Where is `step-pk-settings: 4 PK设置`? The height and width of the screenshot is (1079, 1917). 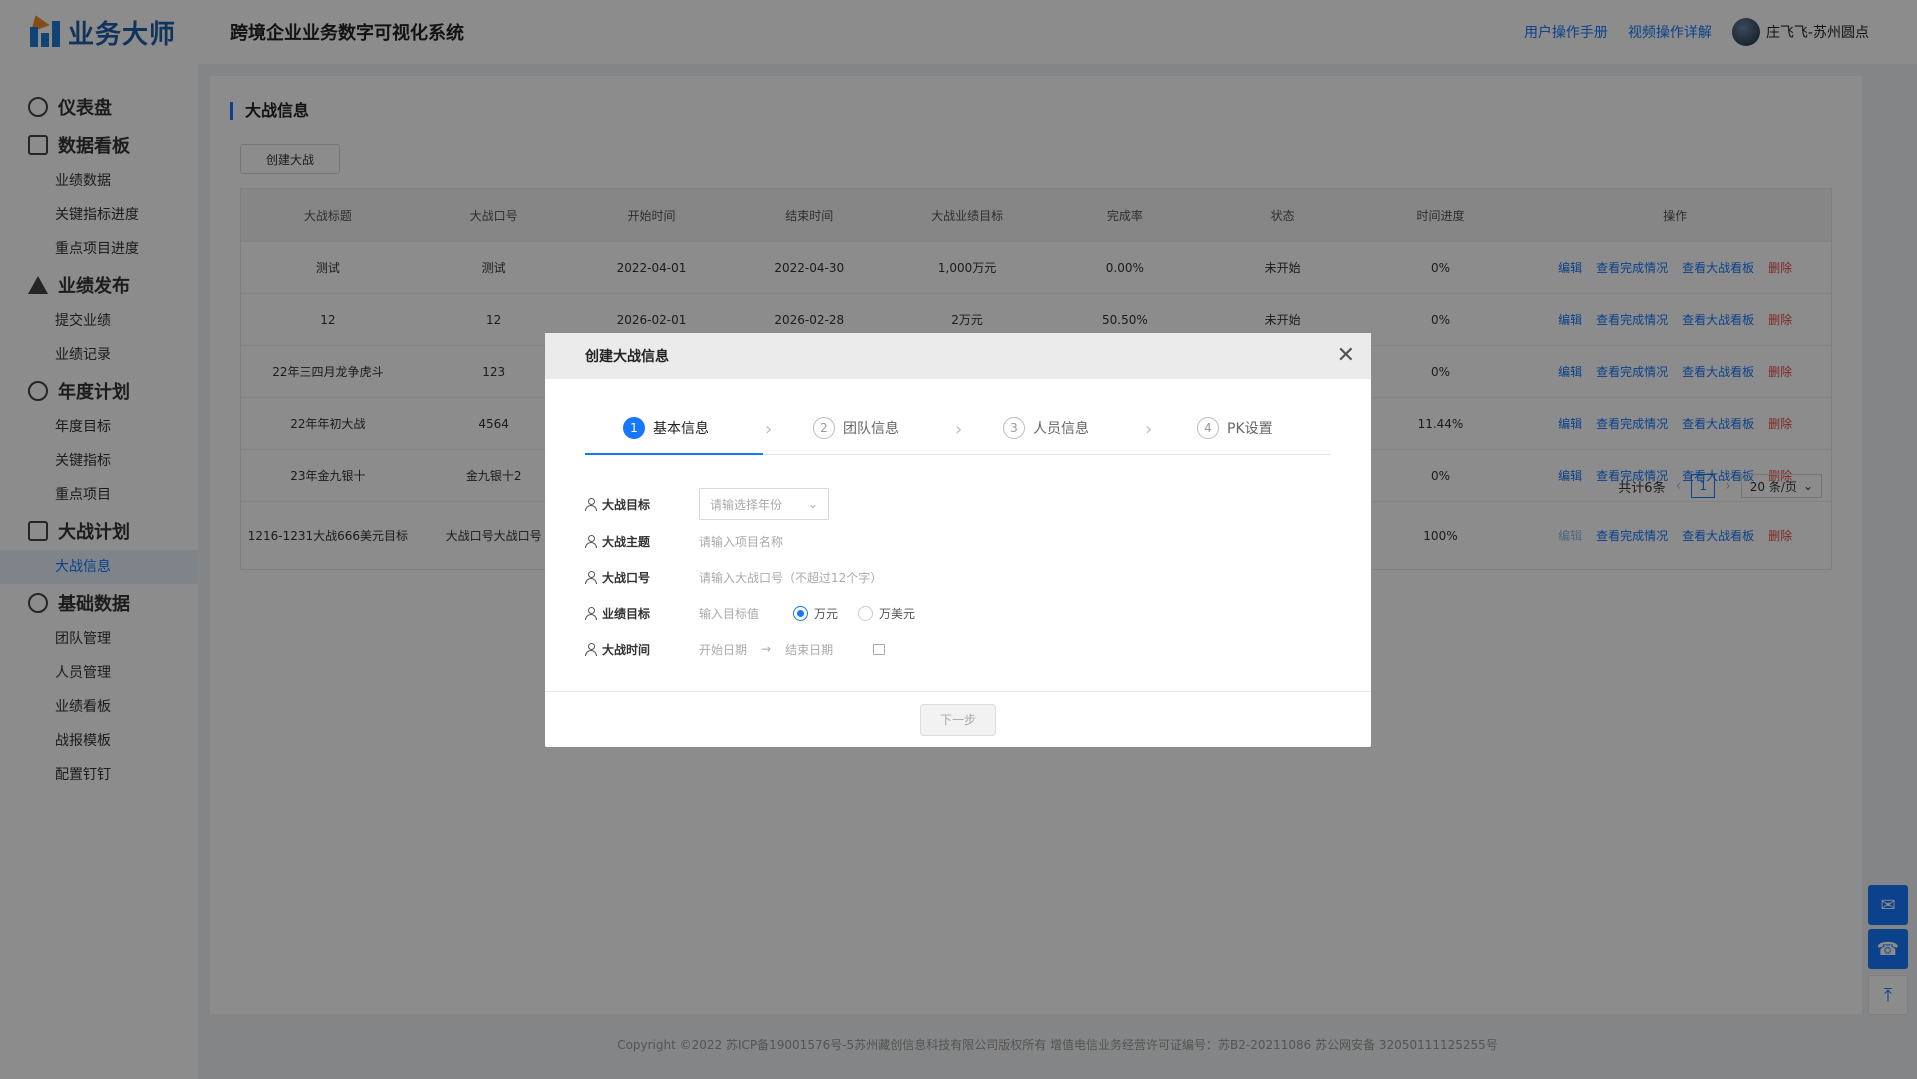 step-pk-settings: 4 PK设置 is located at coordinates (1235, 428).